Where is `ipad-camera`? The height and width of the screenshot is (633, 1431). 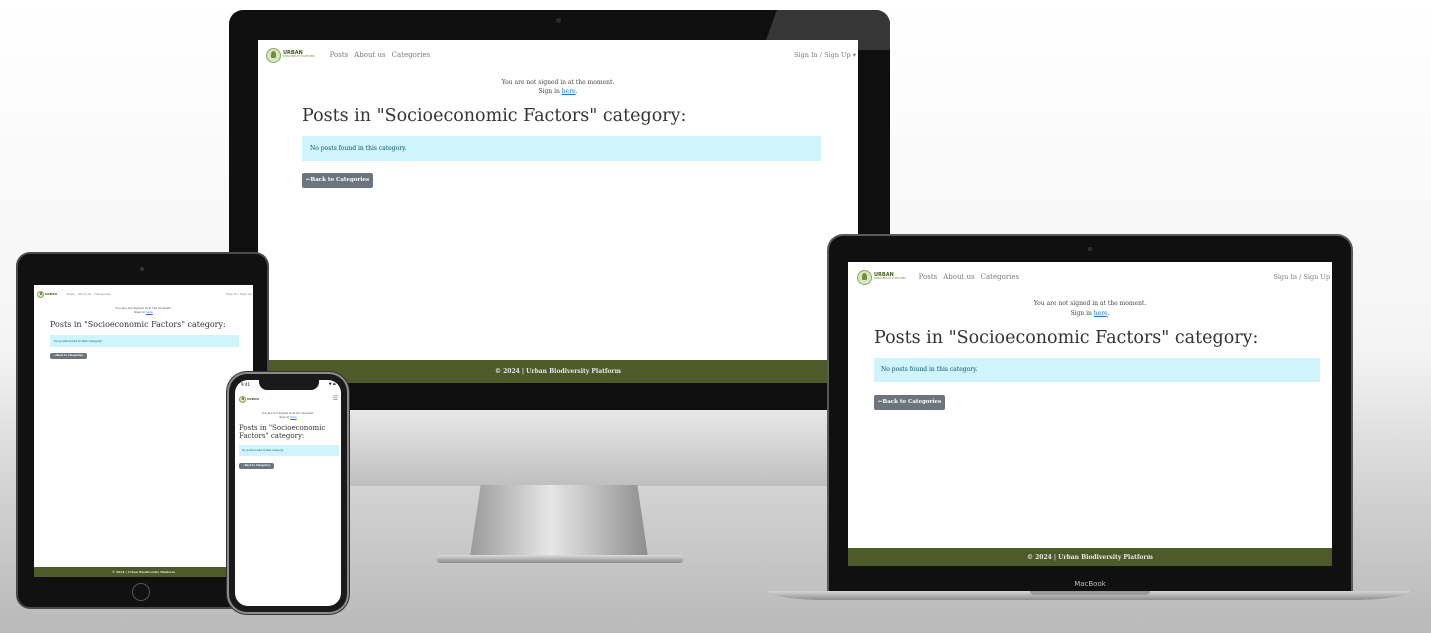
ipad-camera is located at coordinates (142, 269).